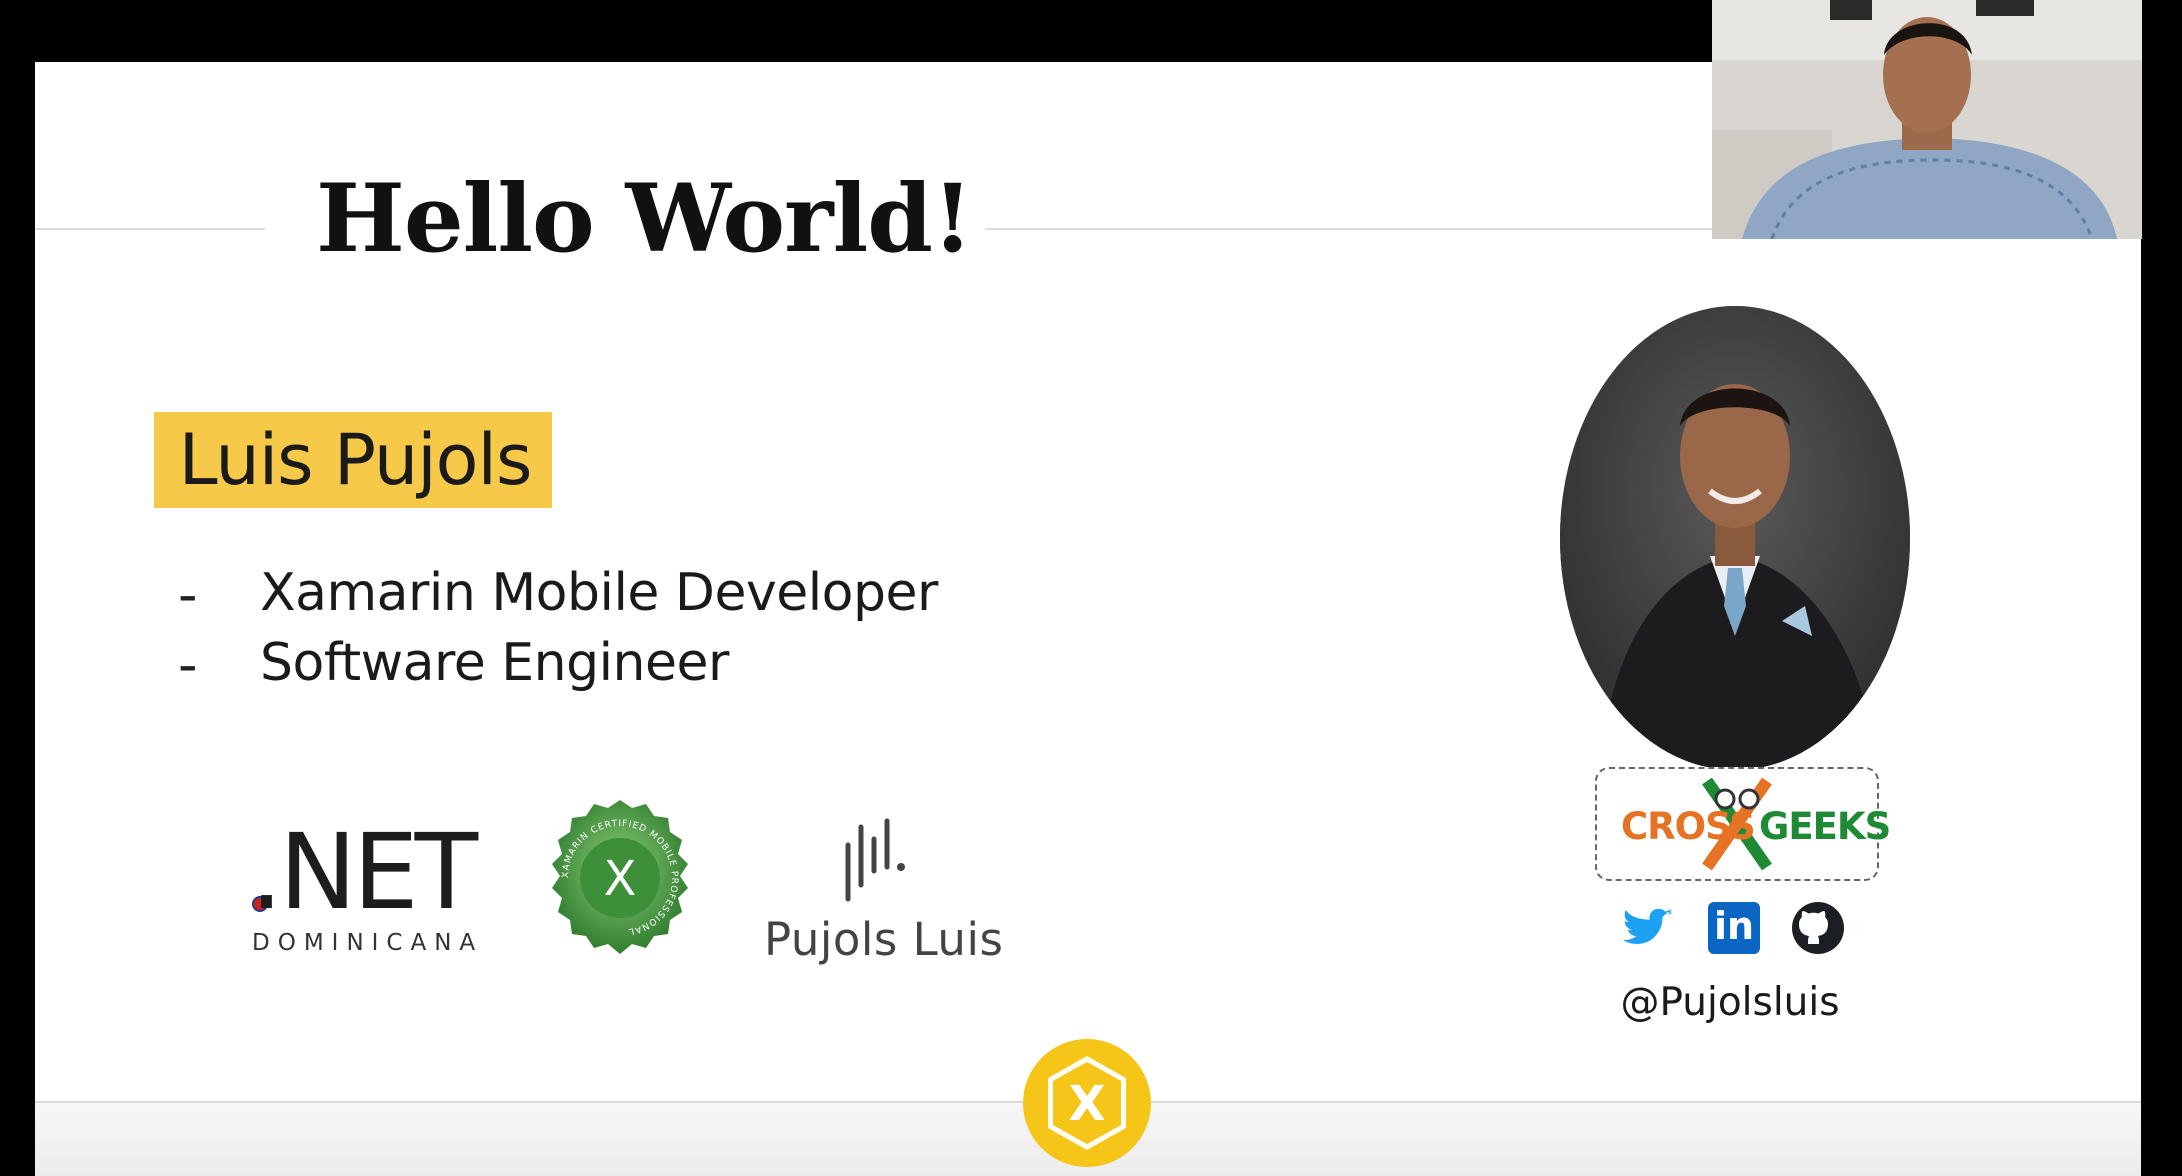  Describe the element at coordinates (355, 460) in the screenshot. I see `presenter-name: Luis Pujols` at that location.